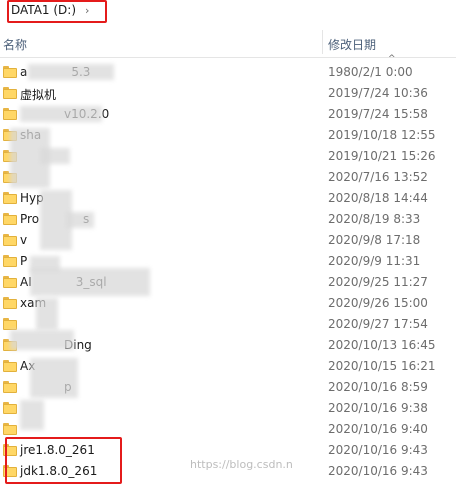  I want to click on file-name: 虚拟机, so click(38, 94).